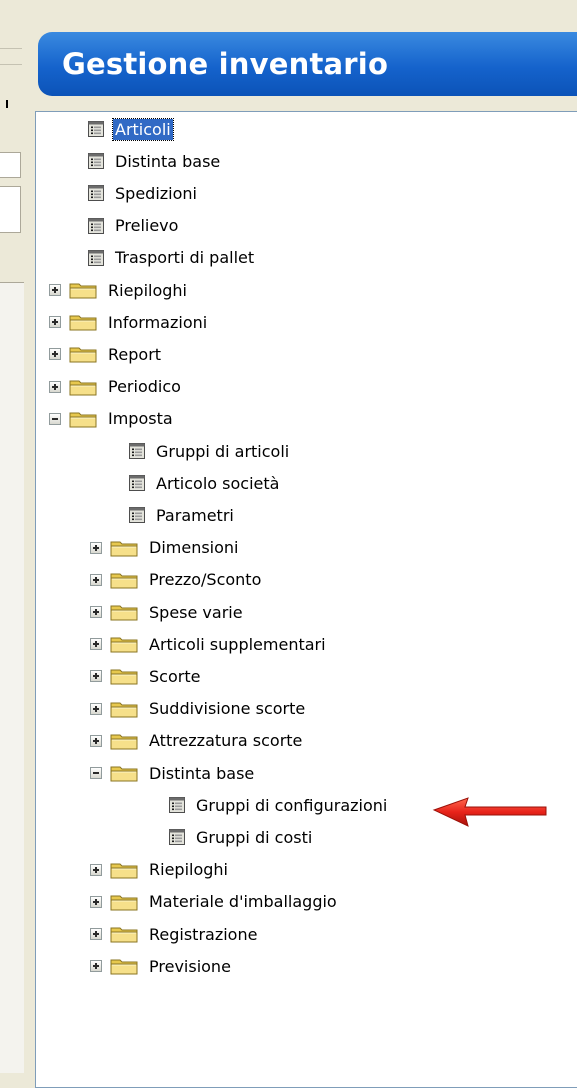 This screenshot has width=577, height=1088. What do you see at coordinates (161, 966) in the screenshot?
I see `tree-folder-node: Previsione` at bounding box center [161, 966].